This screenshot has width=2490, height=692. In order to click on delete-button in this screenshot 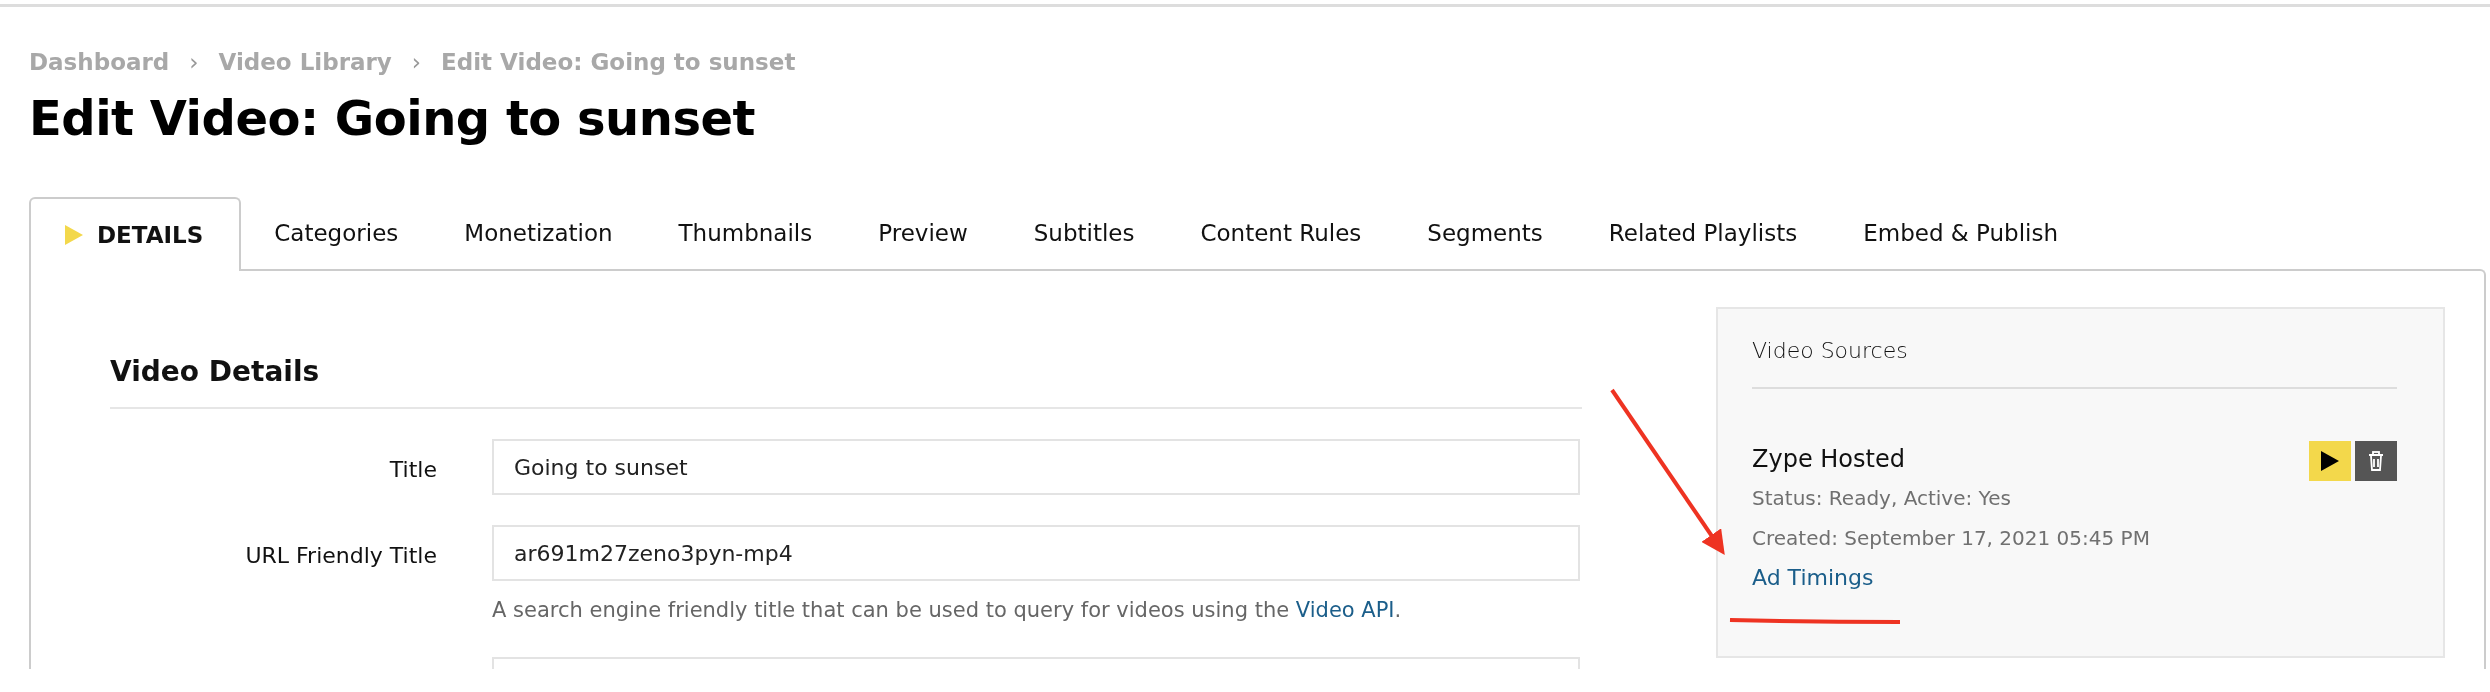, I will do `click(2376, 461)`.